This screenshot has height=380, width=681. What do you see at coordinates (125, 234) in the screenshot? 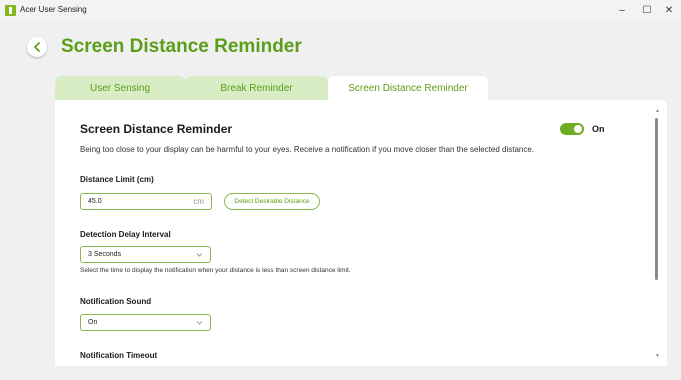
I see `delay-interval-label: Detection Delay Interval` at bounding box center [125, 234].